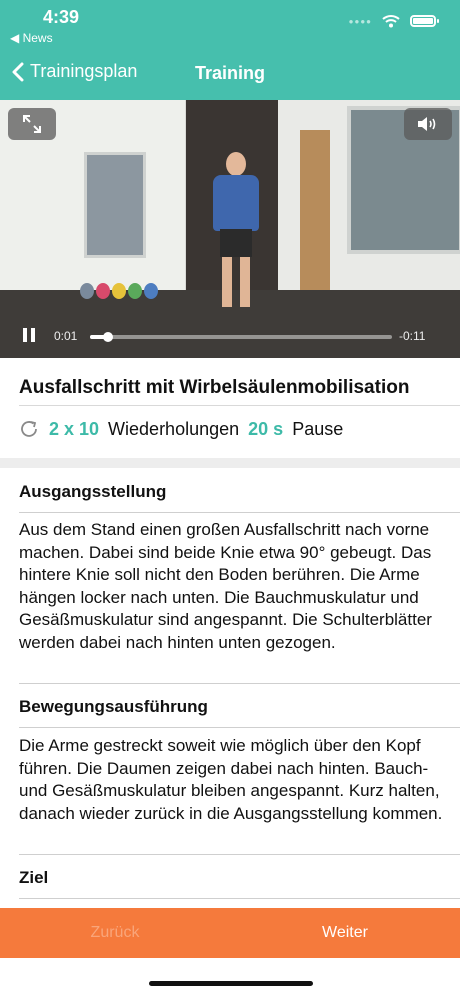 The width and height of the screenshot is (460, 996). I want to click on previous-button: Zurück, so click(115, 933).